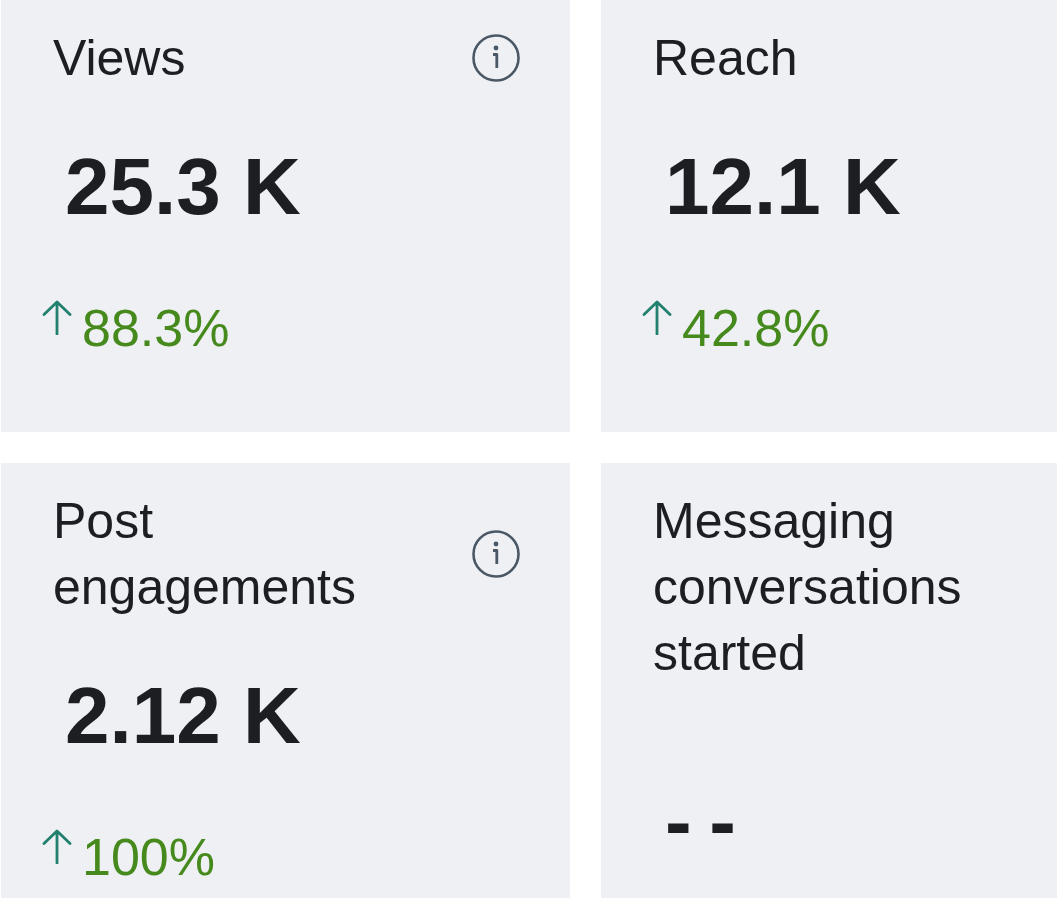  Describe the element at coordinates (783, 187) in the screenshot. I see `metric-value: 12.1 K` at that location.